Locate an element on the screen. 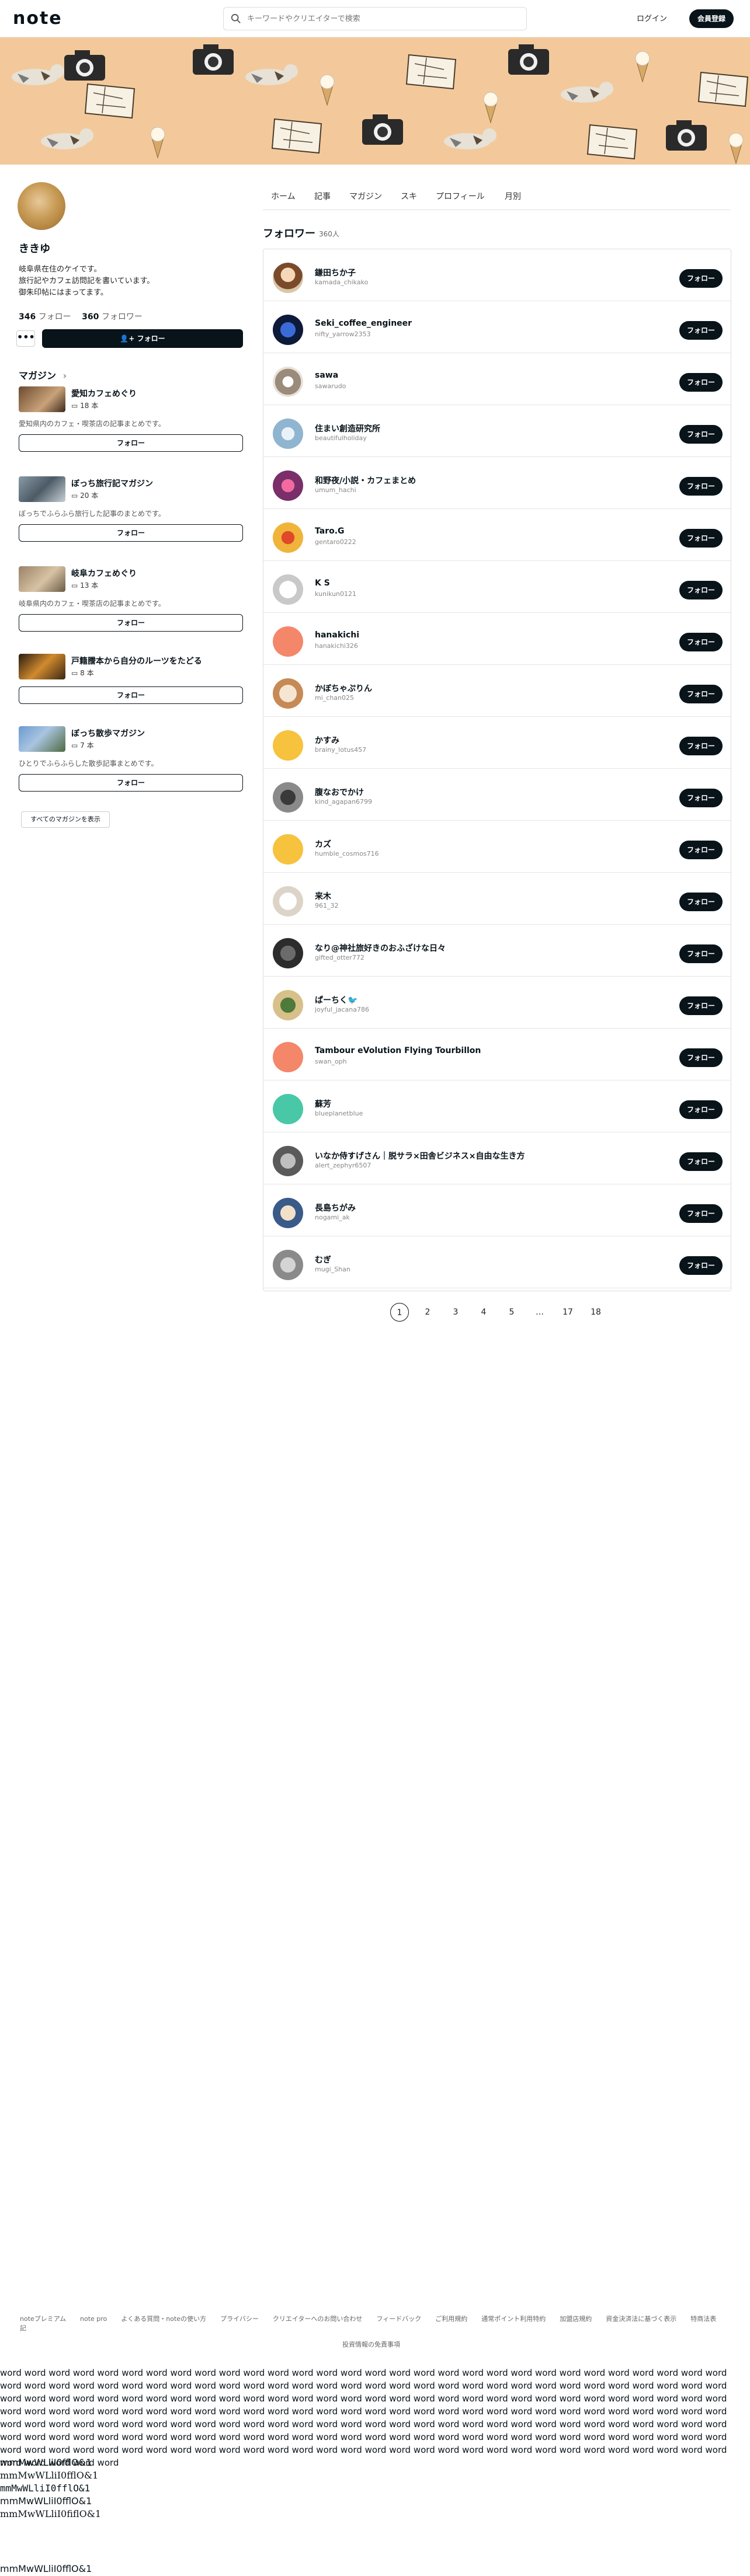 Image resolution: width=750 pixels, height=2576 pixels. follower-row: カズ humble_cosmos716 フォロー is located at coordinates (497, 847).